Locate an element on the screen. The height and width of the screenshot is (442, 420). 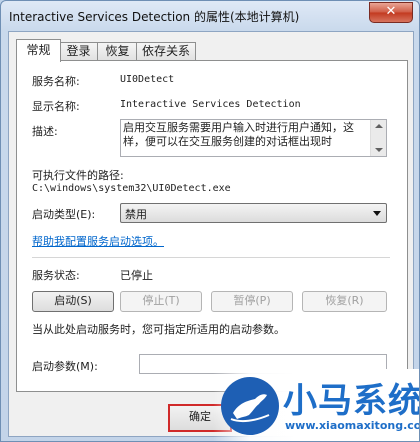
exe-path-value: C:\windows\system32\UI0Detect.exe is located at coordinates (131, 188).